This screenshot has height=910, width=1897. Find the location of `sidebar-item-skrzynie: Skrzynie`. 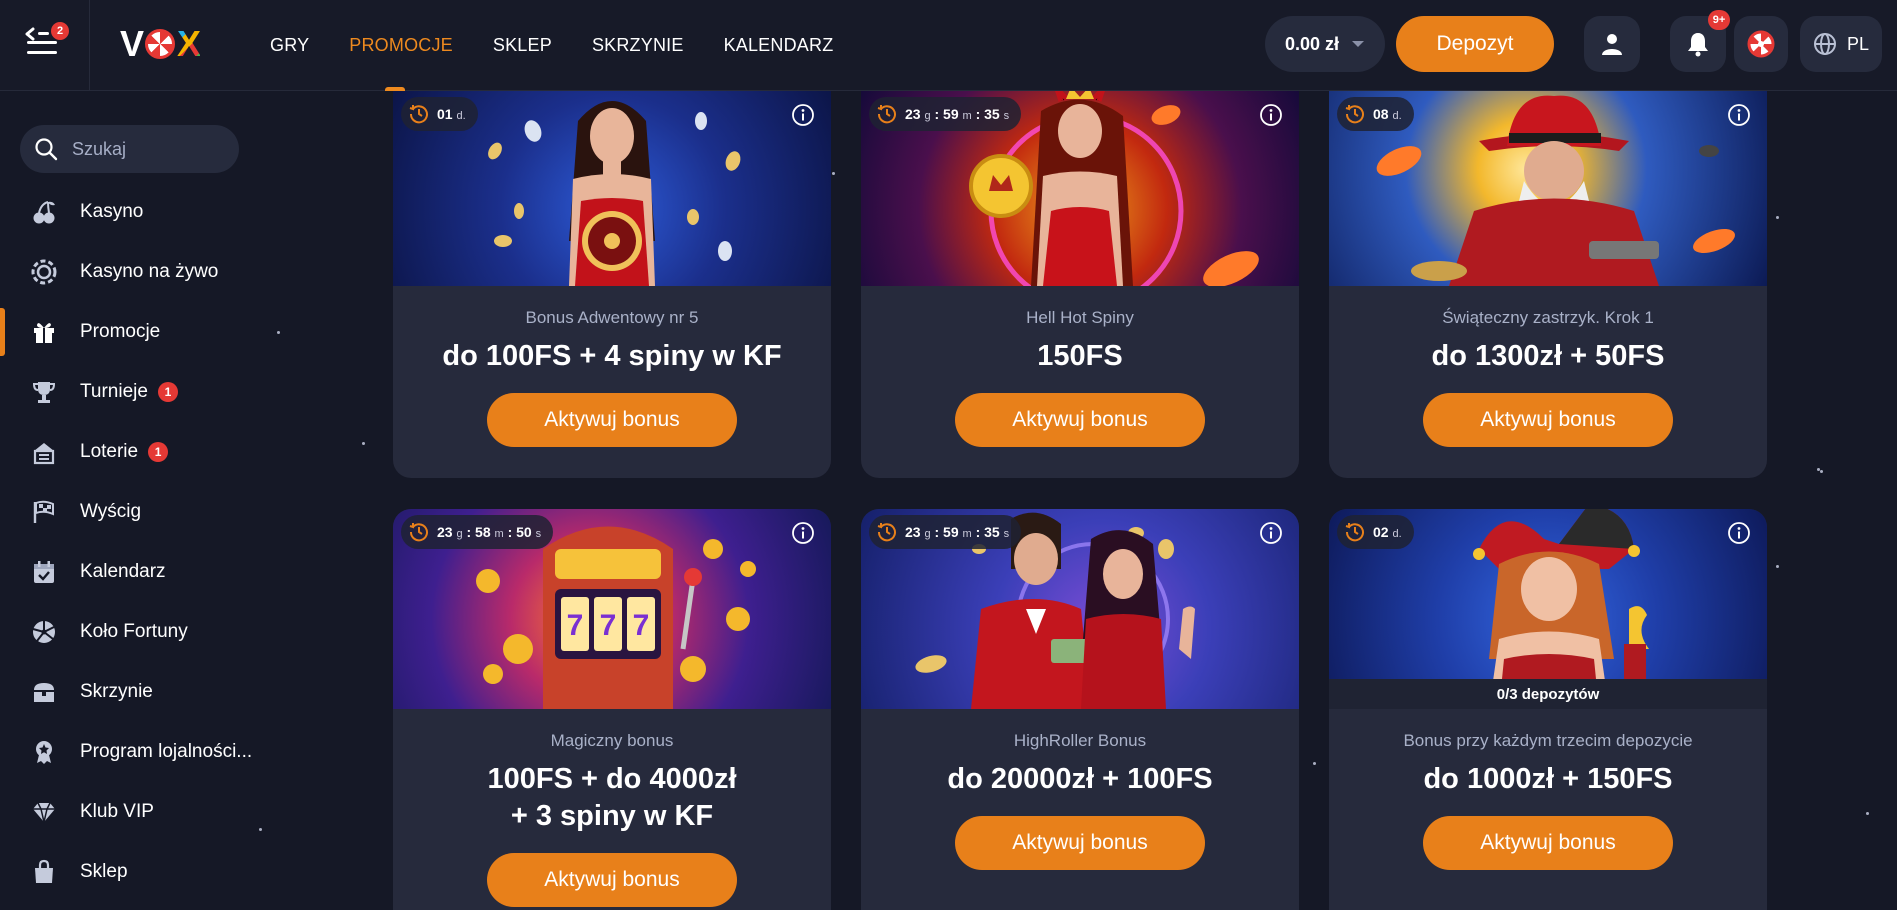

sidebar-item-skrzynie: Skrzynie is located at coordinates (150, 692).